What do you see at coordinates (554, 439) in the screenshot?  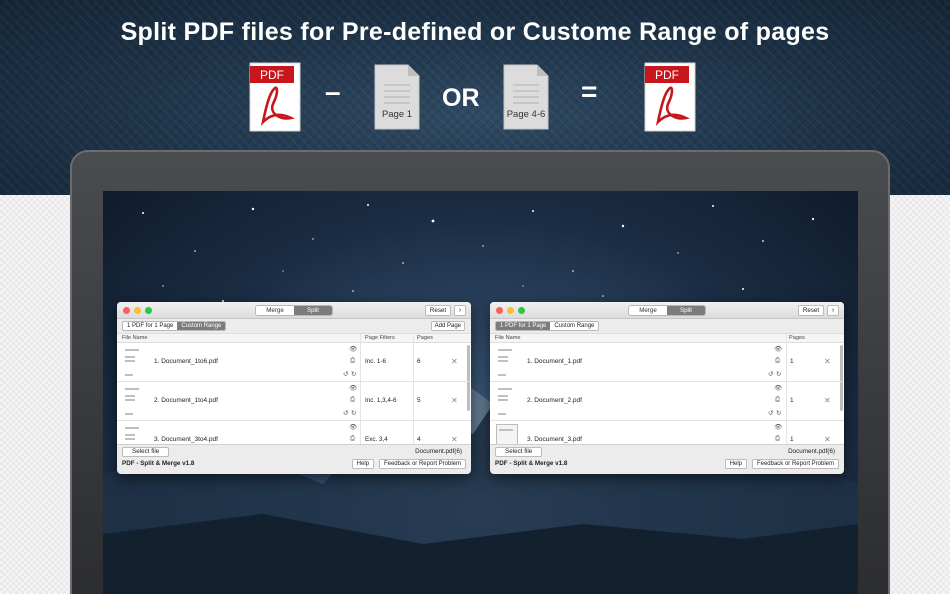 I see `file-name: 3. Document_3.pdf` at bounding box center [554, 439].